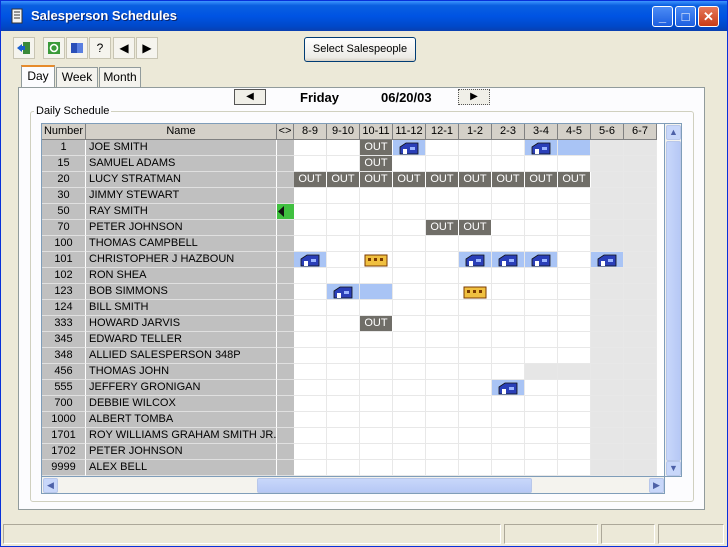 The height and width of the screenshot is (547, 728). I want to click on prev-icon: ◀, so click(124, 48).